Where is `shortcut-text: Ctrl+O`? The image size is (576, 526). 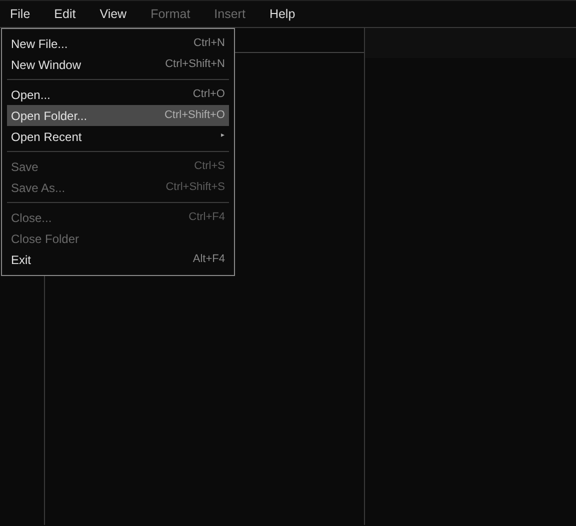
shortcut-text: Ctrl+O is located at coordinates (208, 94).